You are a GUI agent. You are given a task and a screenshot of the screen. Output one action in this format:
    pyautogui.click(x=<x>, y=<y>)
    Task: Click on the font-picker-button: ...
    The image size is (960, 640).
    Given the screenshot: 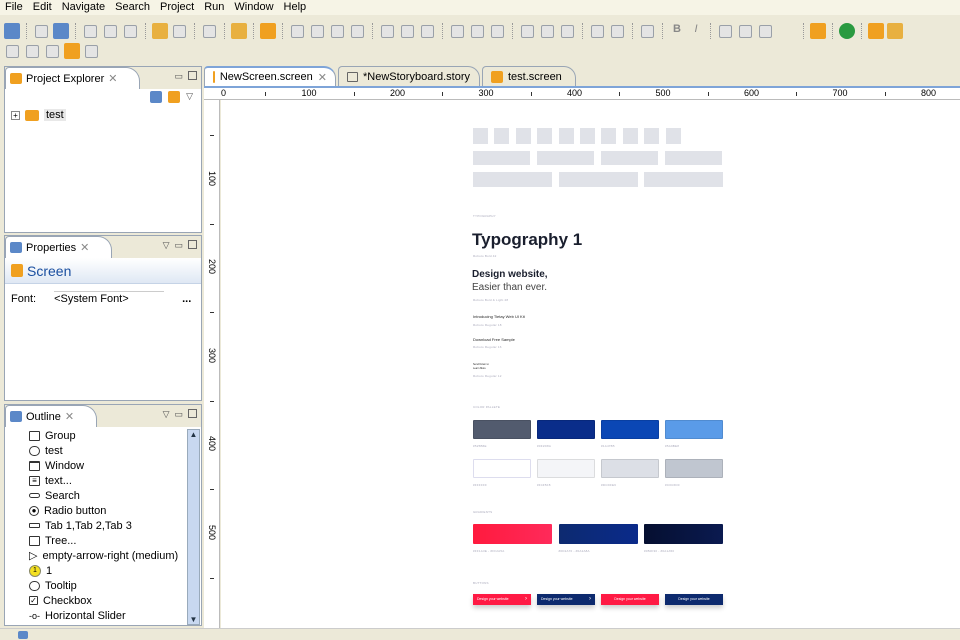 What is the action you would take?
    pyautogui.click(x=186, y=299)
    